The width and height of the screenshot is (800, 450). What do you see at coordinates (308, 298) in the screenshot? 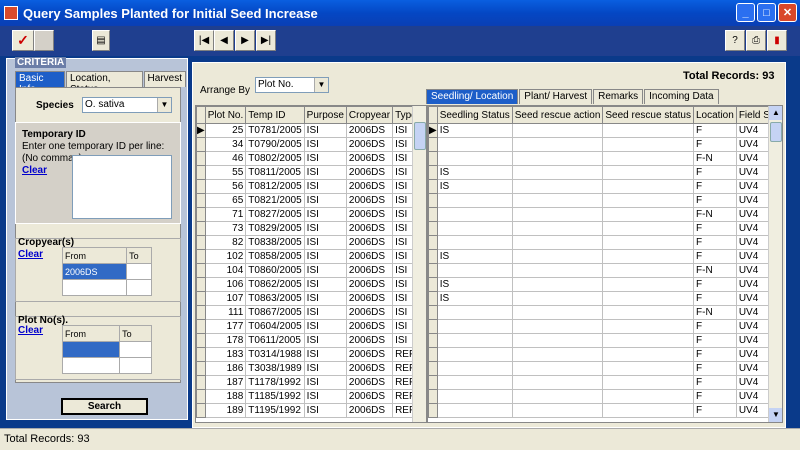
I see `table-row: 107 T0863/2005 ISI 2006DS ISI` at bounding box center [308, 298].